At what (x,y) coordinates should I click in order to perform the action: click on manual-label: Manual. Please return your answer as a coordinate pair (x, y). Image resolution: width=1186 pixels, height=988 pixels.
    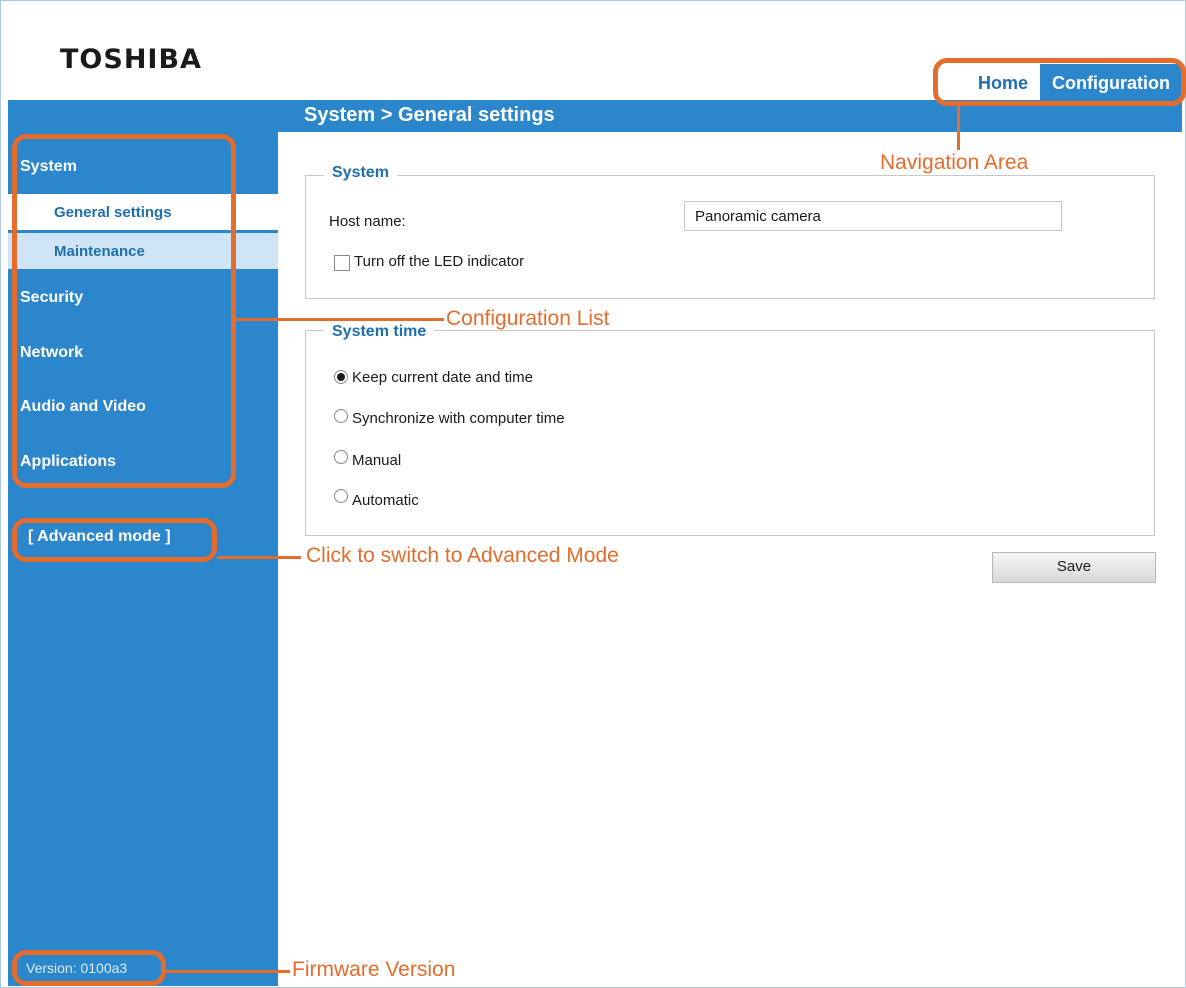
    Looking at the image, I should click on (377, 460).